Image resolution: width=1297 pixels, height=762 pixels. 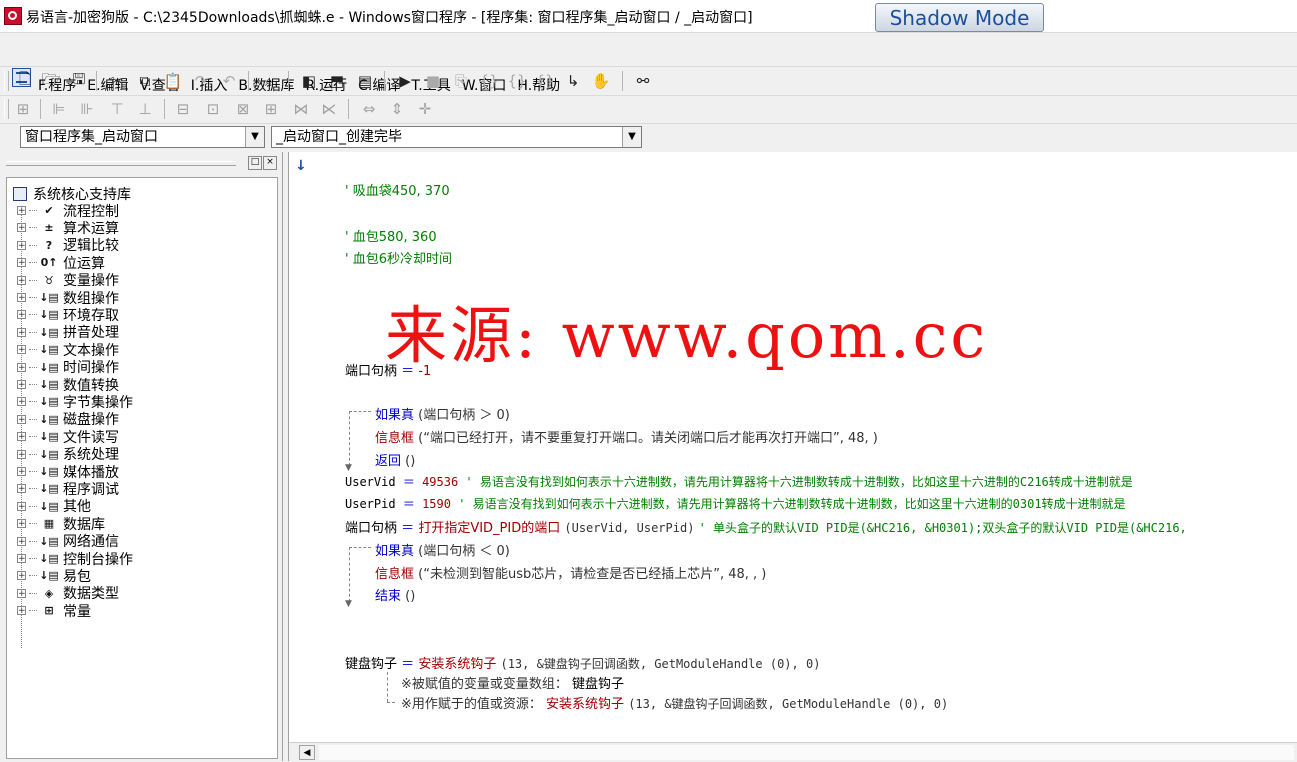 What do you see at coordinates (573, 81) in the screenshot?
I see `run-to-cursor-icon: ↳` at bounding box center [573, 81].